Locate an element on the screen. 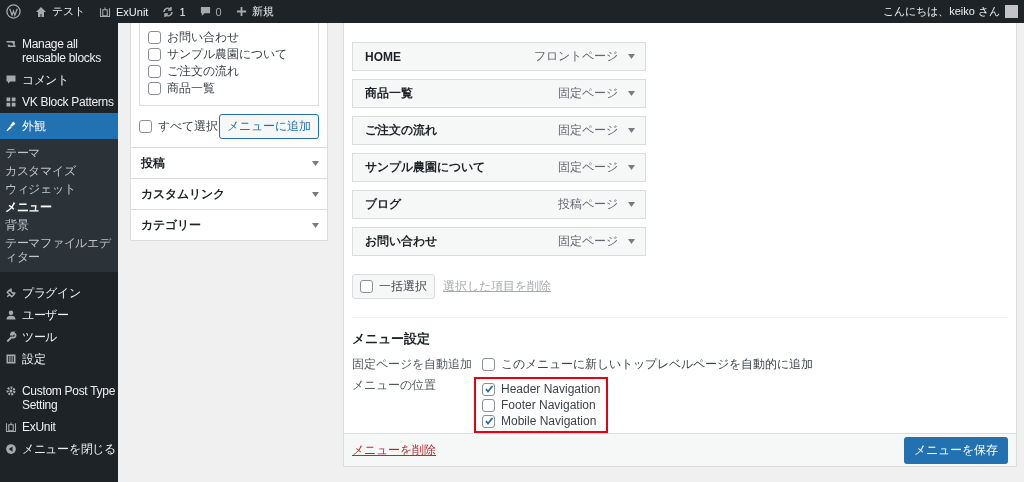 Image resolution: width=1024 pixels, height=482 pixels. sidebar-item: VK Block Patterns is located at coordinates (59, 102).